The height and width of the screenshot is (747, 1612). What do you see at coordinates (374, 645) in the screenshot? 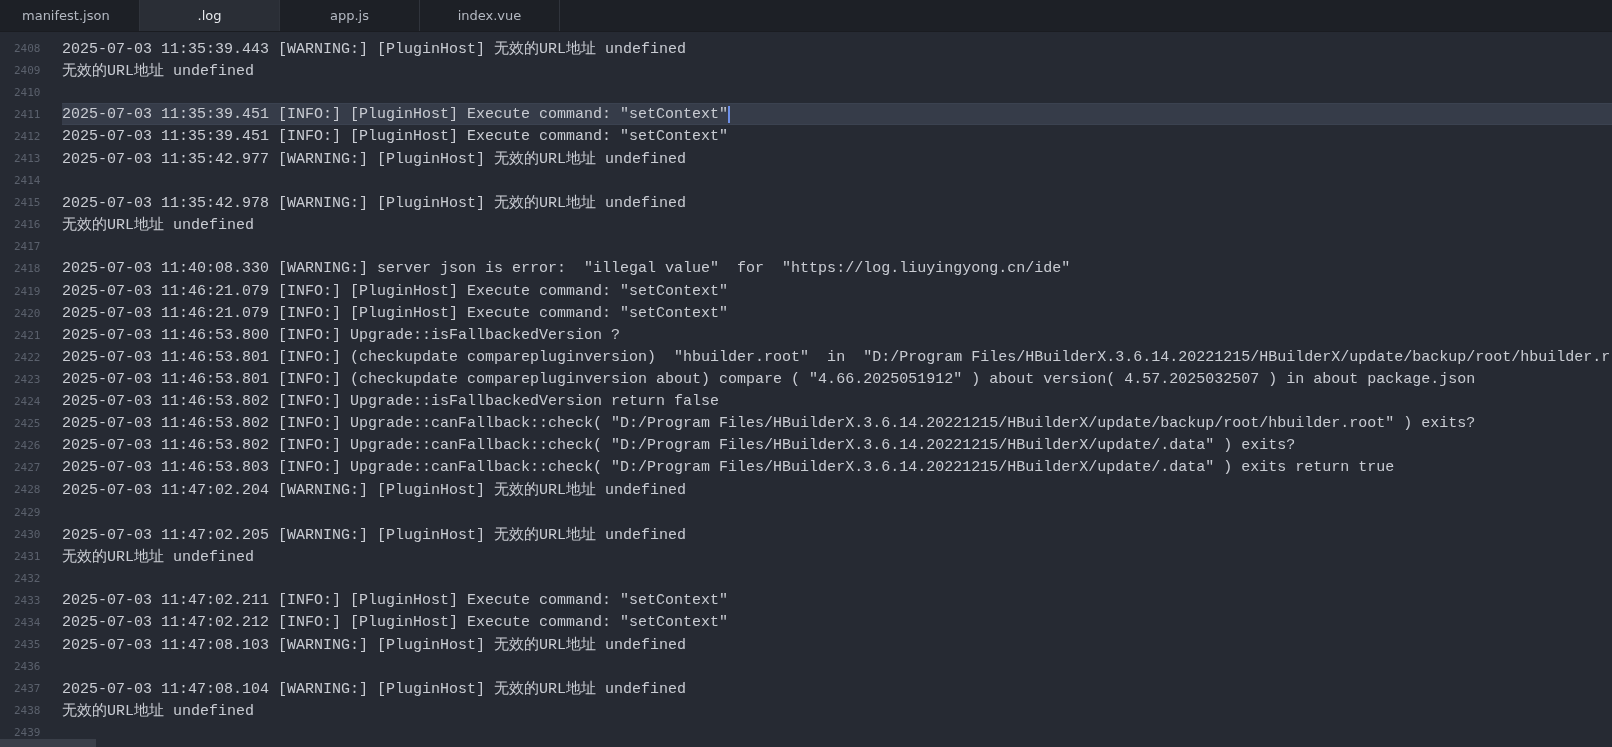
I see `log-line: 2025-07-03 11:47:08.103 [WARNING:] [PluginHost] 无效的URL地址 undefined` at bounding box center [374, 645].